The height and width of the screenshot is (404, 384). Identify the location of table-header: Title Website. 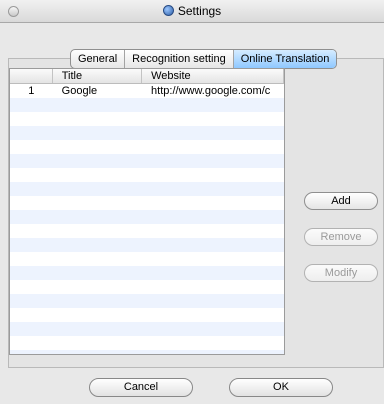
(147, 76).